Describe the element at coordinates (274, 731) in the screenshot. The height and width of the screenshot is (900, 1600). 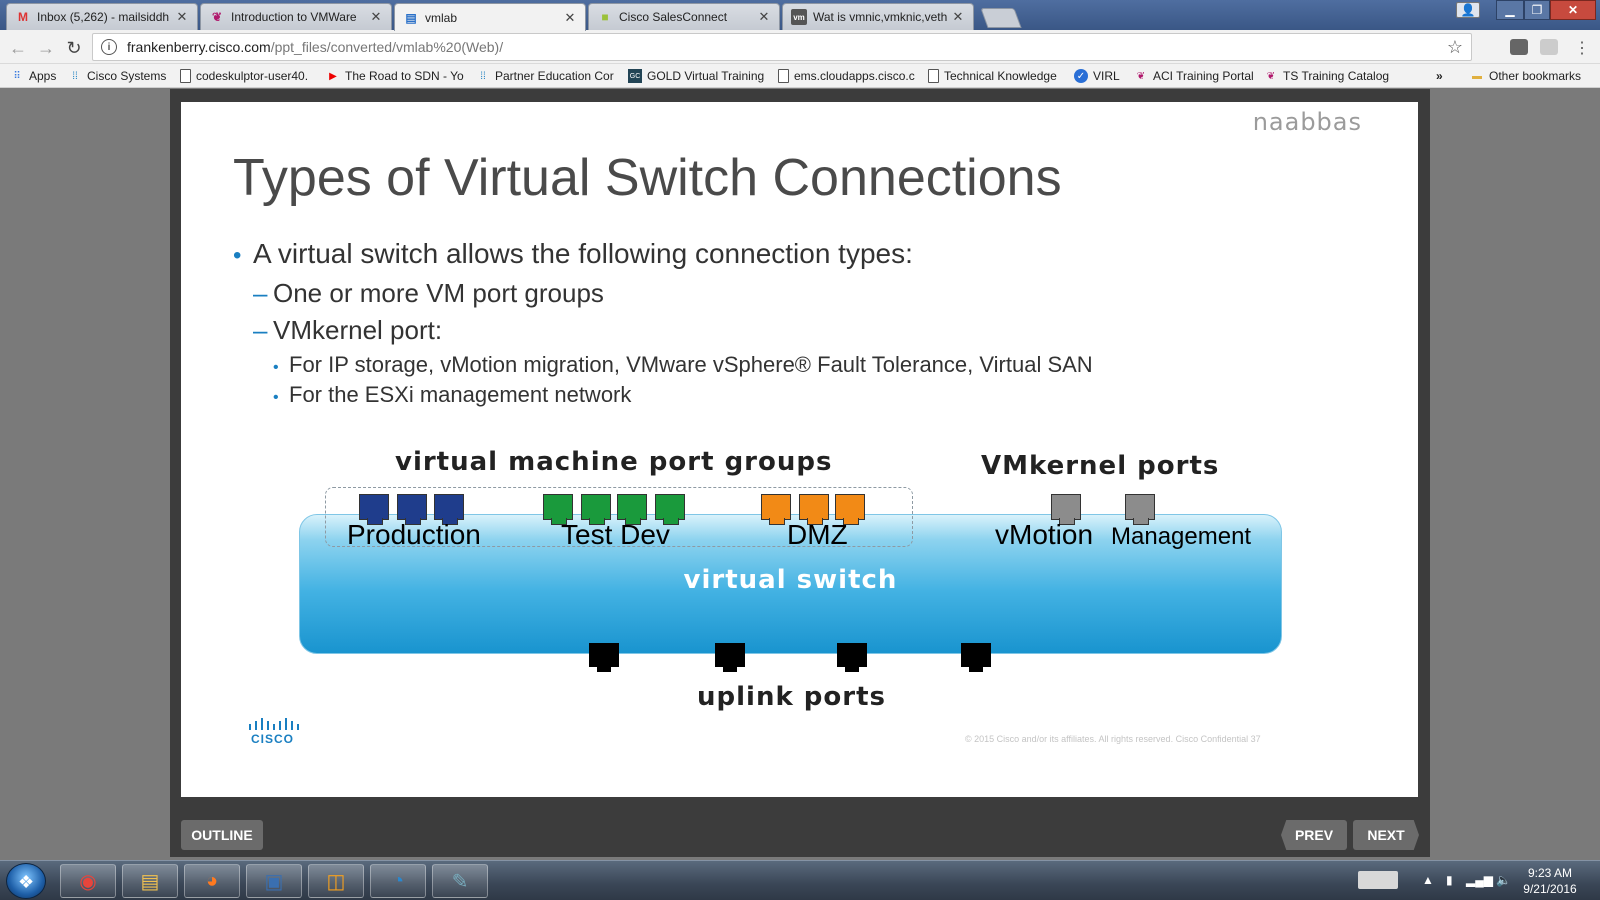
I see `cisco-logo: CISCO` at that location.